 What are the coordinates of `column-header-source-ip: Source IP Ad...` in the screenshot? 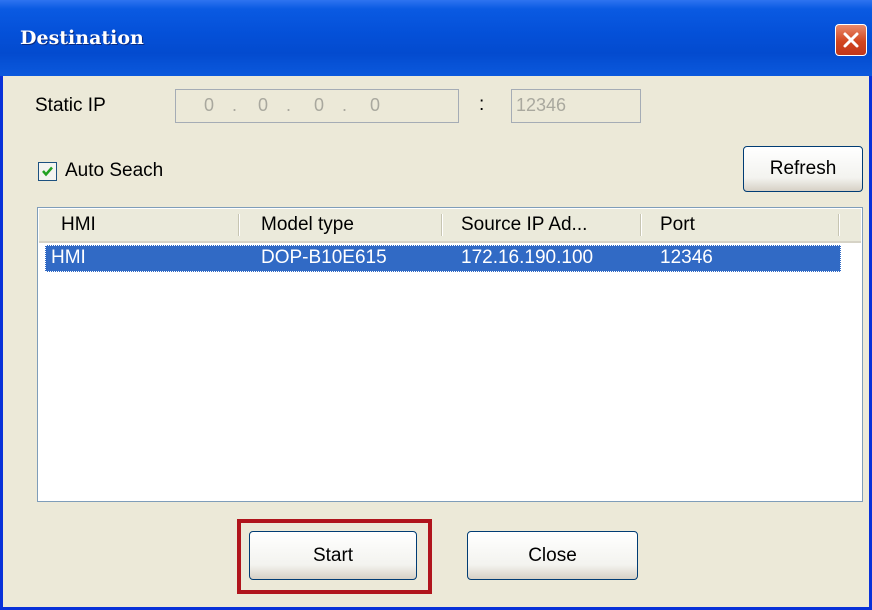 It's located at (524, 225).